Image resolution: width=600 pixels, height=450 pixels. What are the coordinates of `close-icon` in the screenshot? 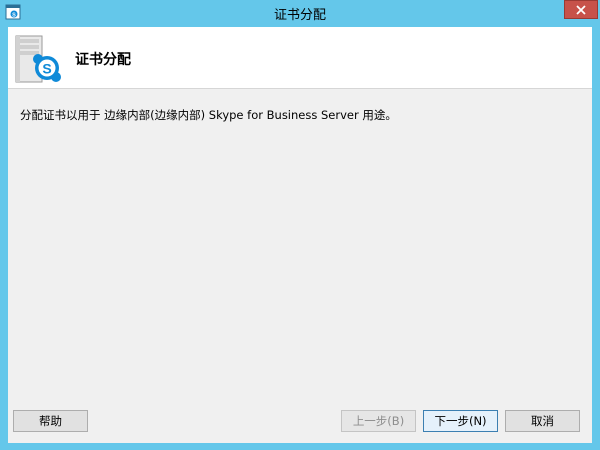 It's located at (581, 9).